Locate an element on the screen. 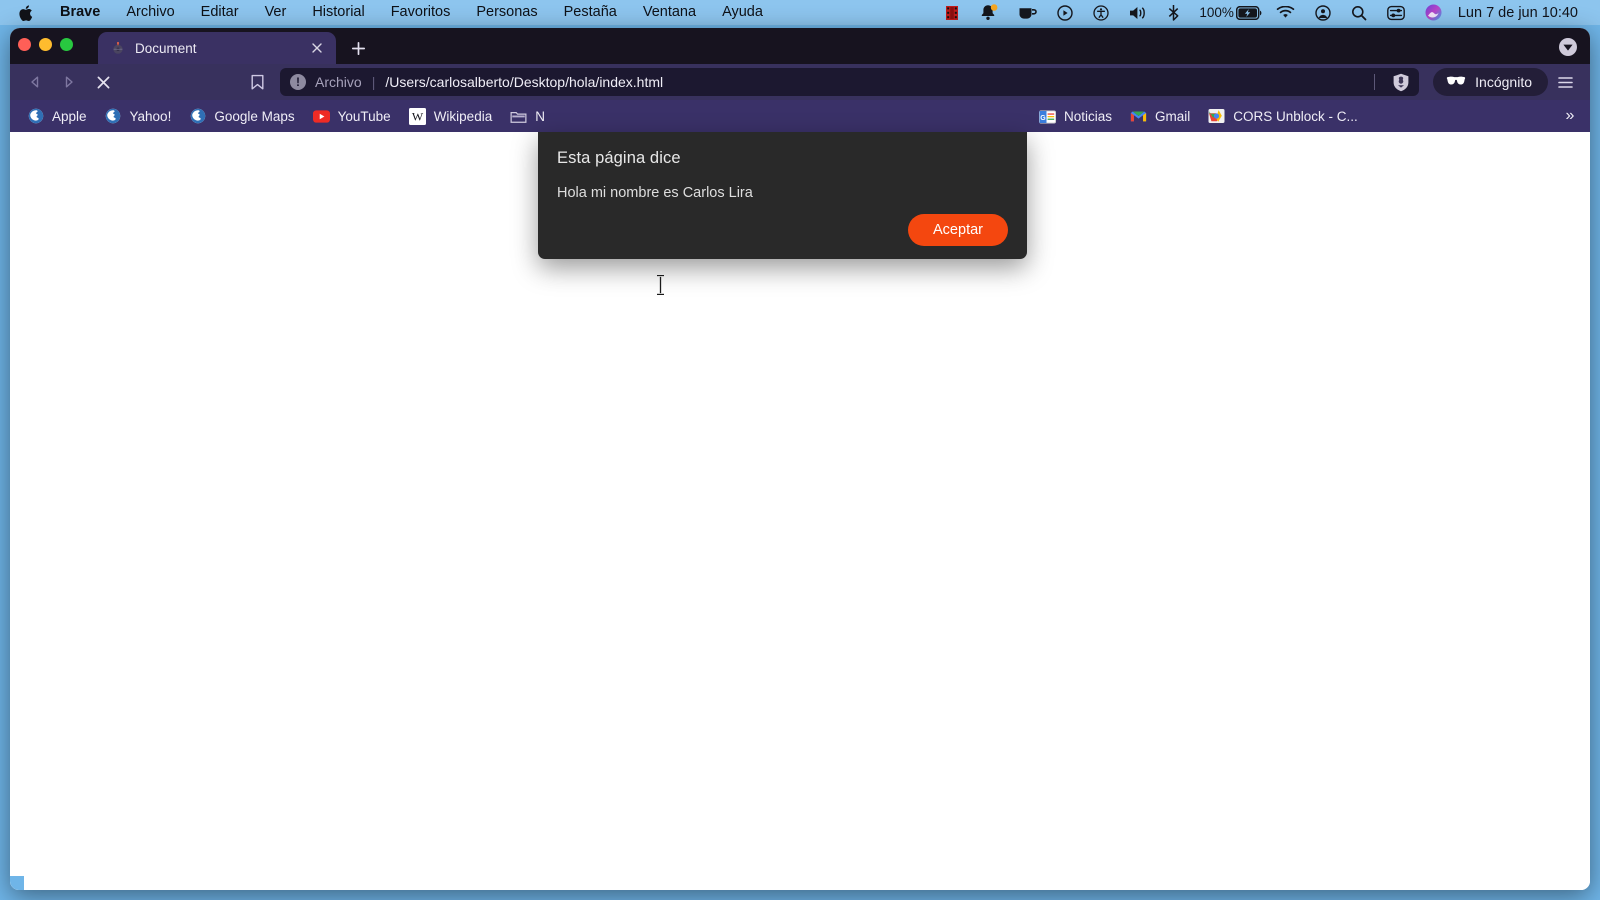  battery-charging-icon is located at coordinates (1248, 12).